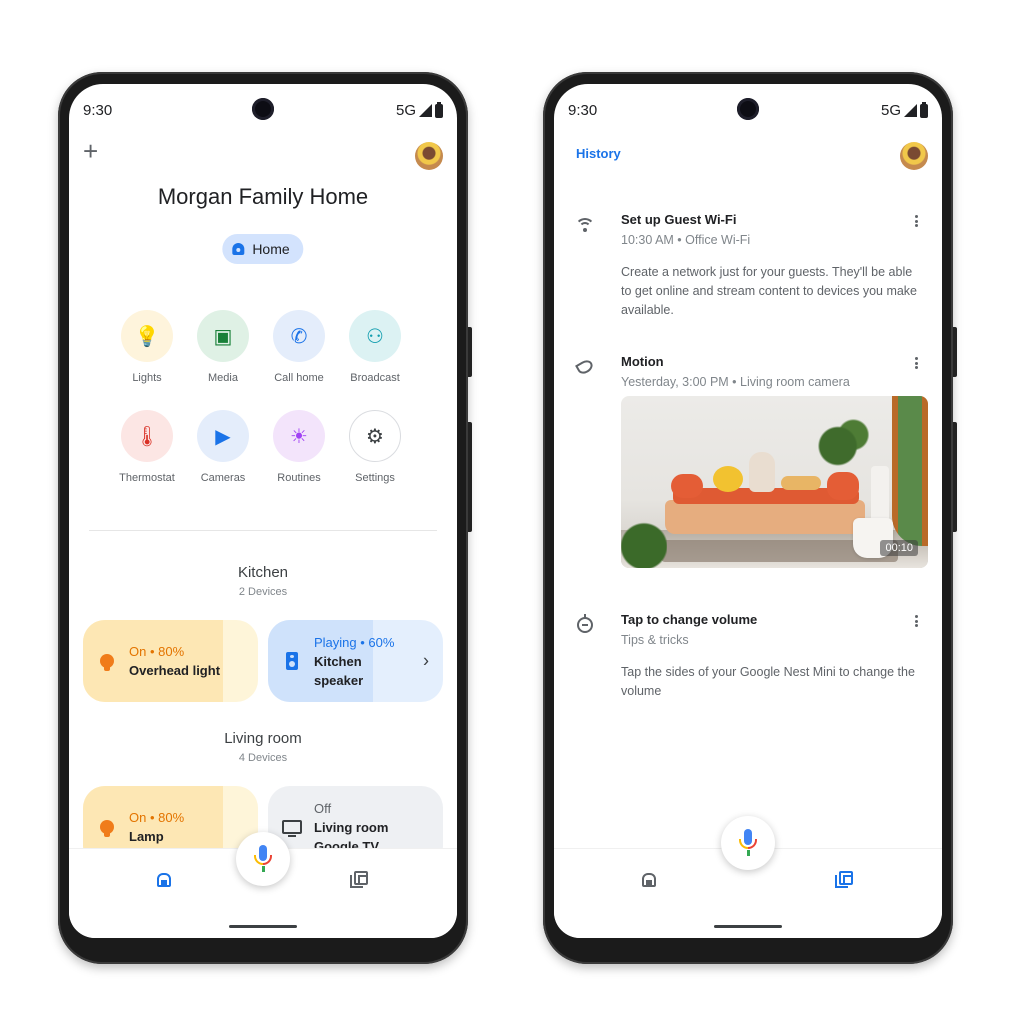  I want to click on action-label: Call home, so click(299, 378).